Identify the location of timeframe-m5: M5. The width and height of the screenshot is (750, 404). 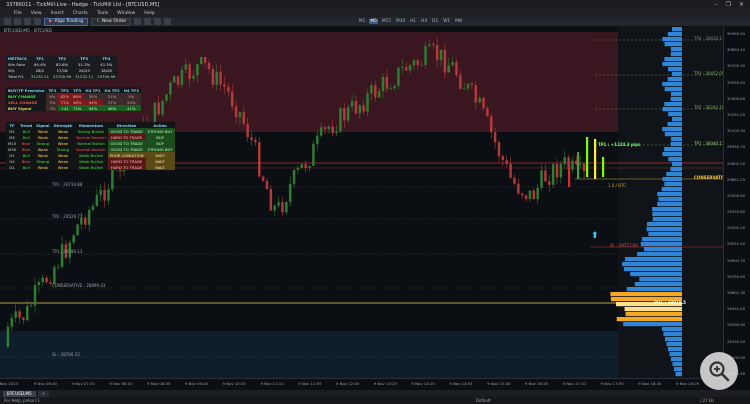
(373, 21).